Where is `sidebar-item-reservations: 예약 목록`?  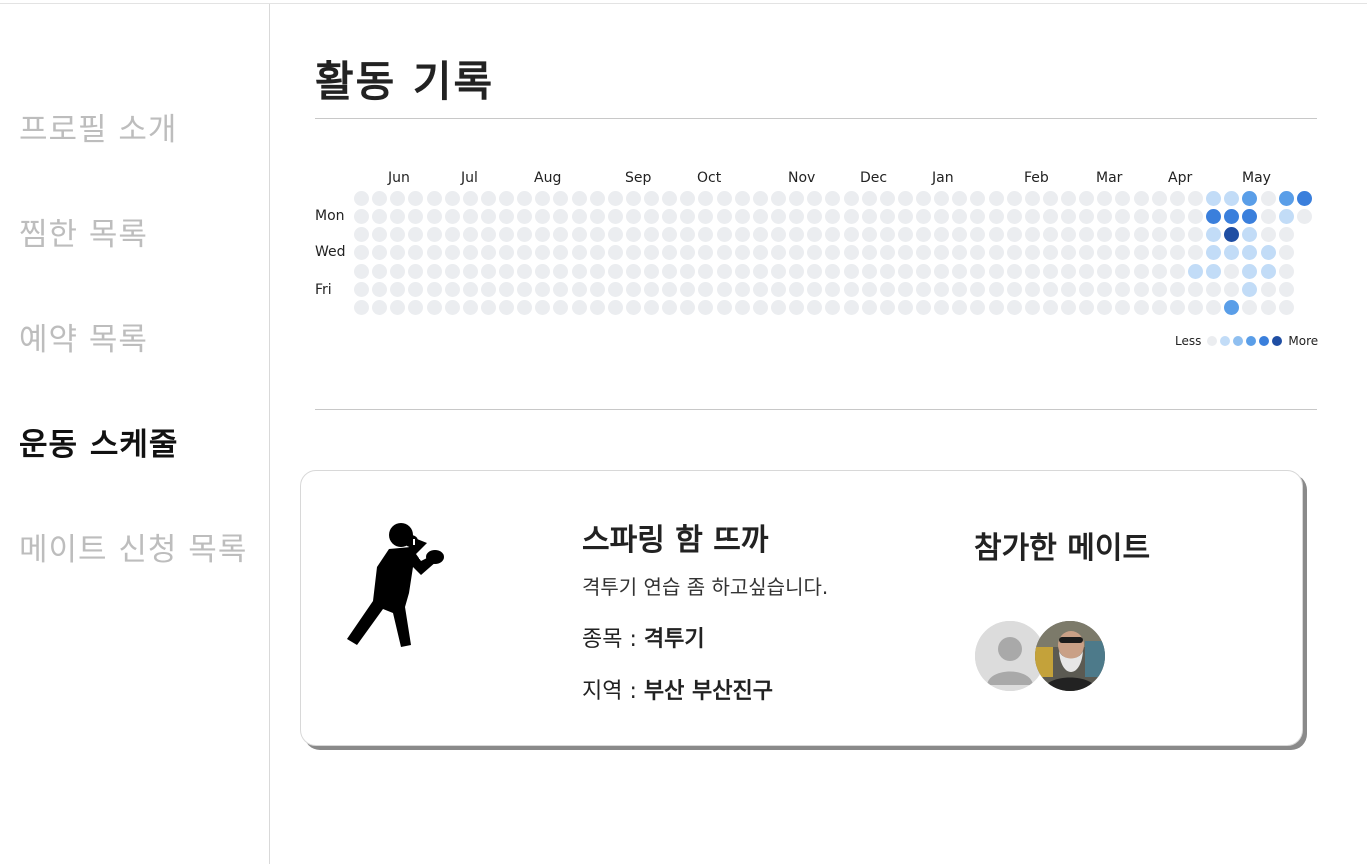
sidebar-item-reservations: 예약 목록 is located at coordinates (83, 336).